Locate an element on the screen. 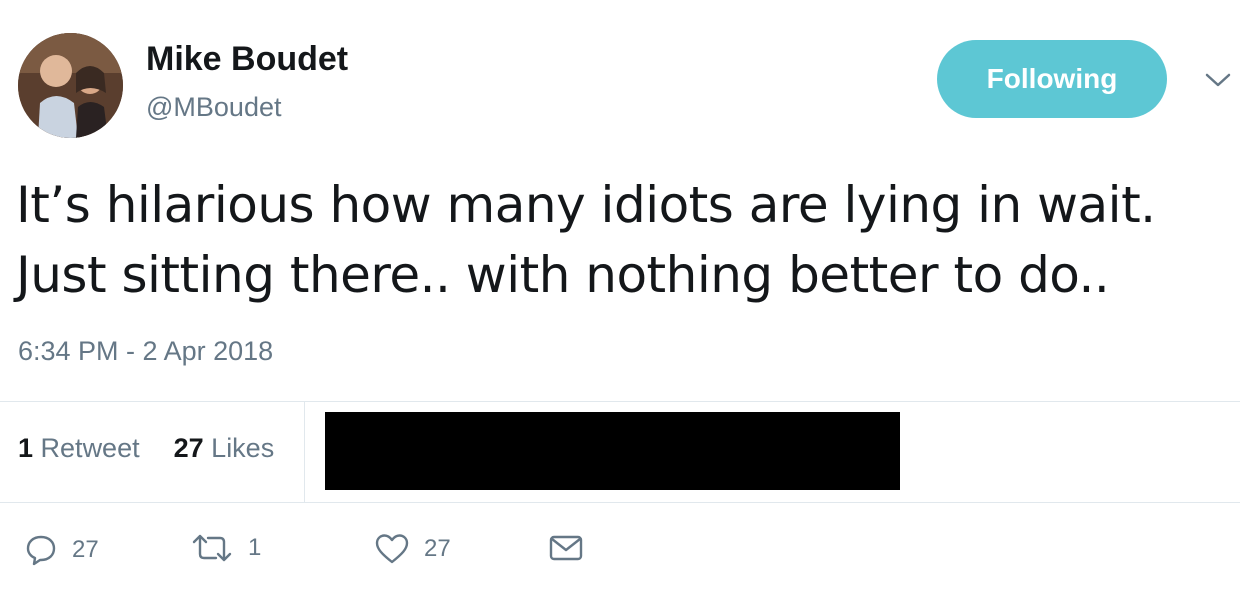  direct-message-button is located at coordinates (566, 548).